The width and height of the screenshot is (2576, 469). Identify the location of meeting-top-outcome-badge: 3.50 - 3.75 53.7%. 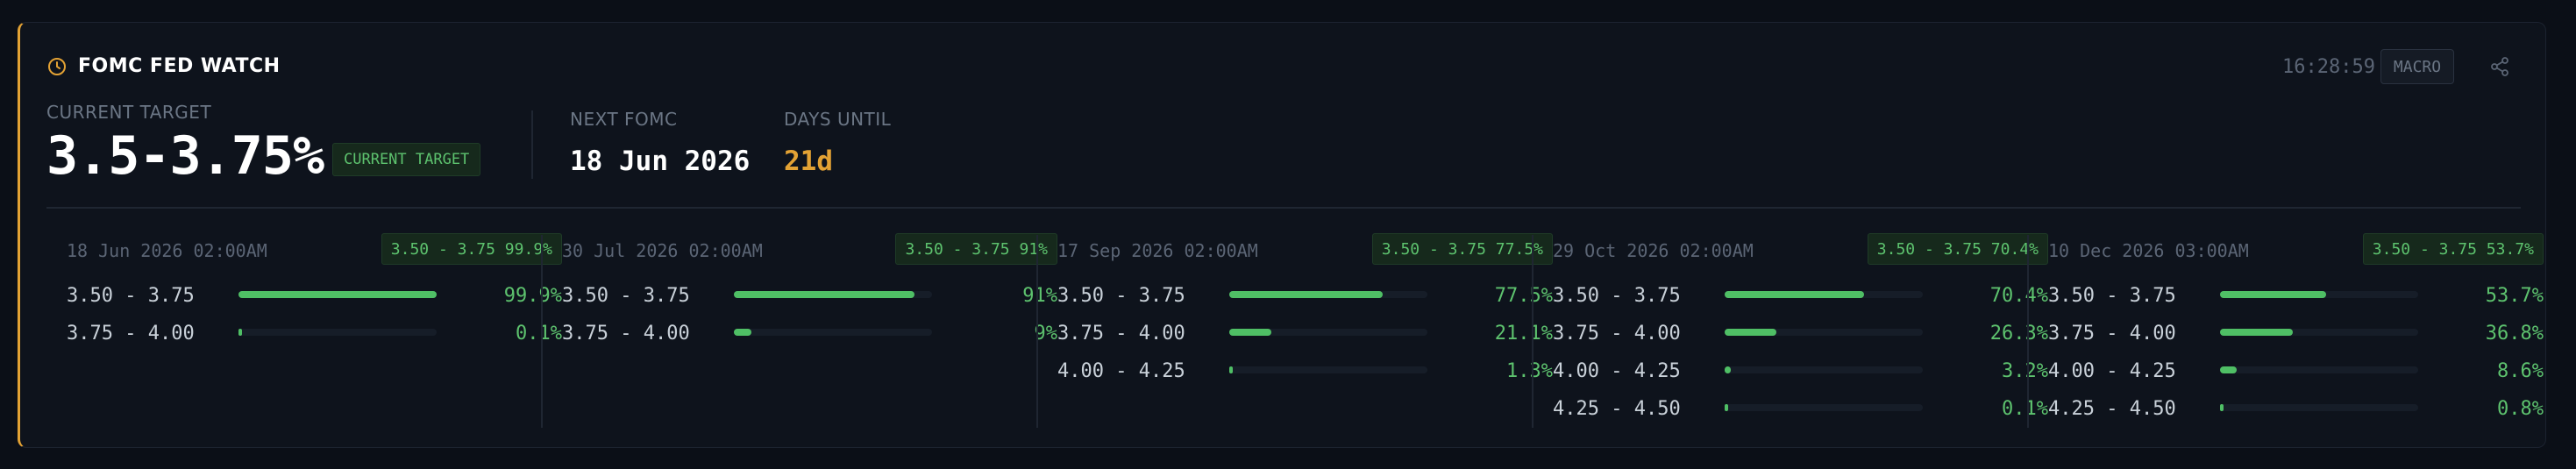
(2453, 249).